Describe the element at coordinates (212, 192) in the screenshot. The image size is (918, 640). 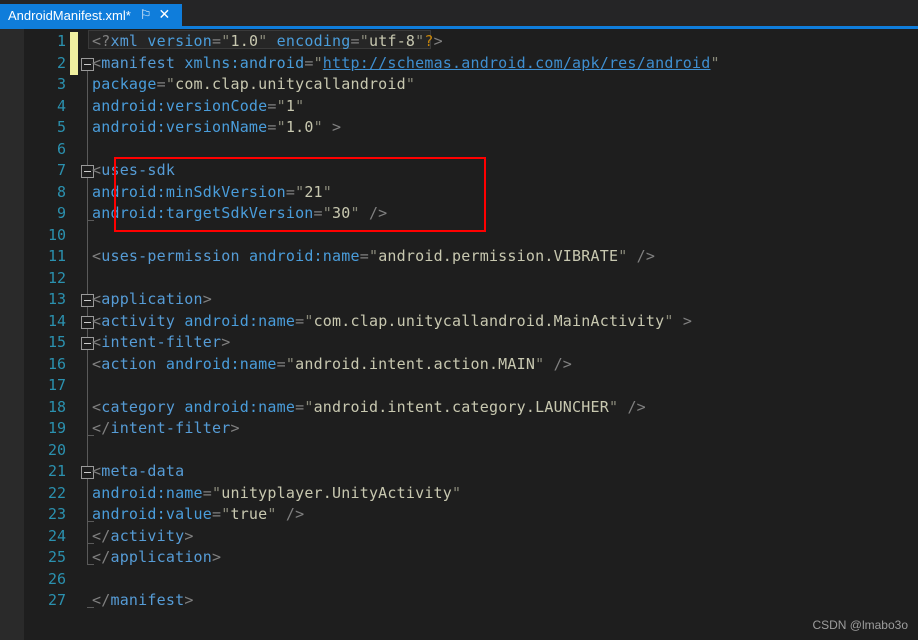
I see `code-line: android:minSdkVersion="21"` at that location.